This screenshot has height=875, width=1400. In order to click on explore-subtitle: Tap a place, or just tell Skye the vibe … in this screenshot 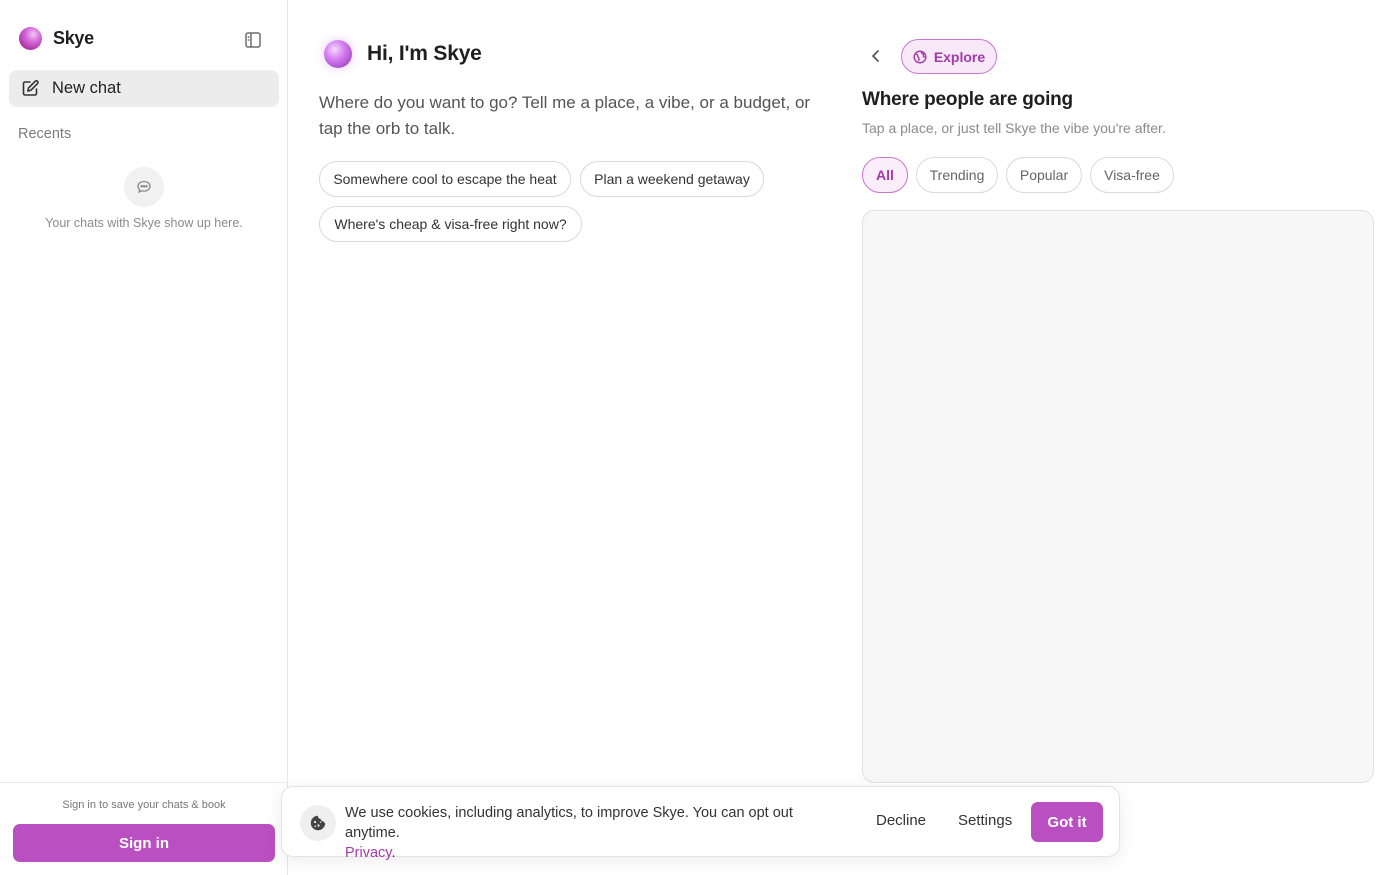, I will do `click(1014, 128)`.